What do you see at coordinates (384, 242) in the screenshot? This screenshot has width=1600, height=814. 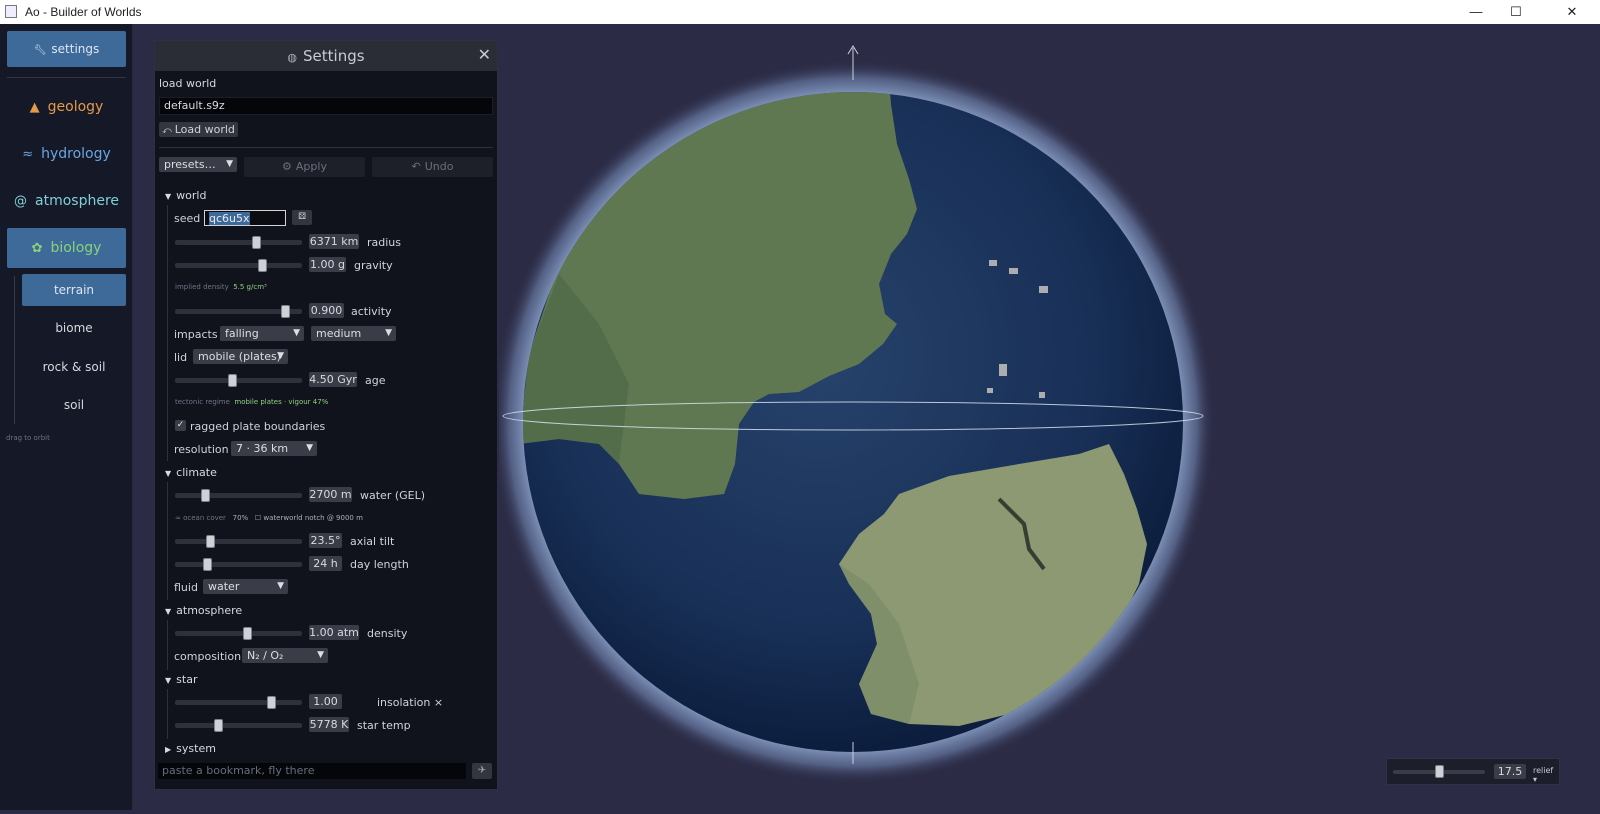 I see `radius-label: radius` at bounding box center [384, 242].